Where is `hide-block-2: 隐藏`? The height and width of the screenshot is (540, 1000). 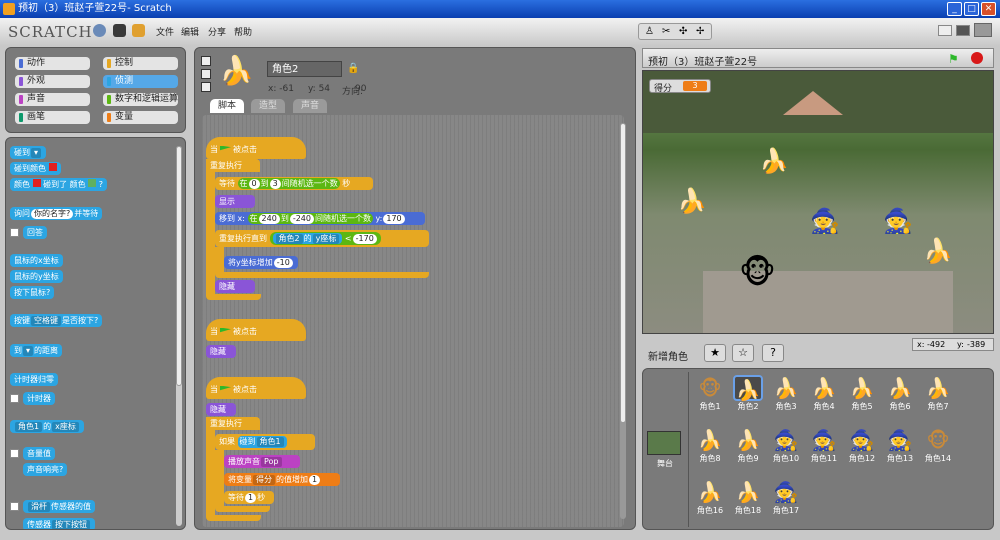
hide-block-2: 隐藏 is located at coordinates (221, 351).